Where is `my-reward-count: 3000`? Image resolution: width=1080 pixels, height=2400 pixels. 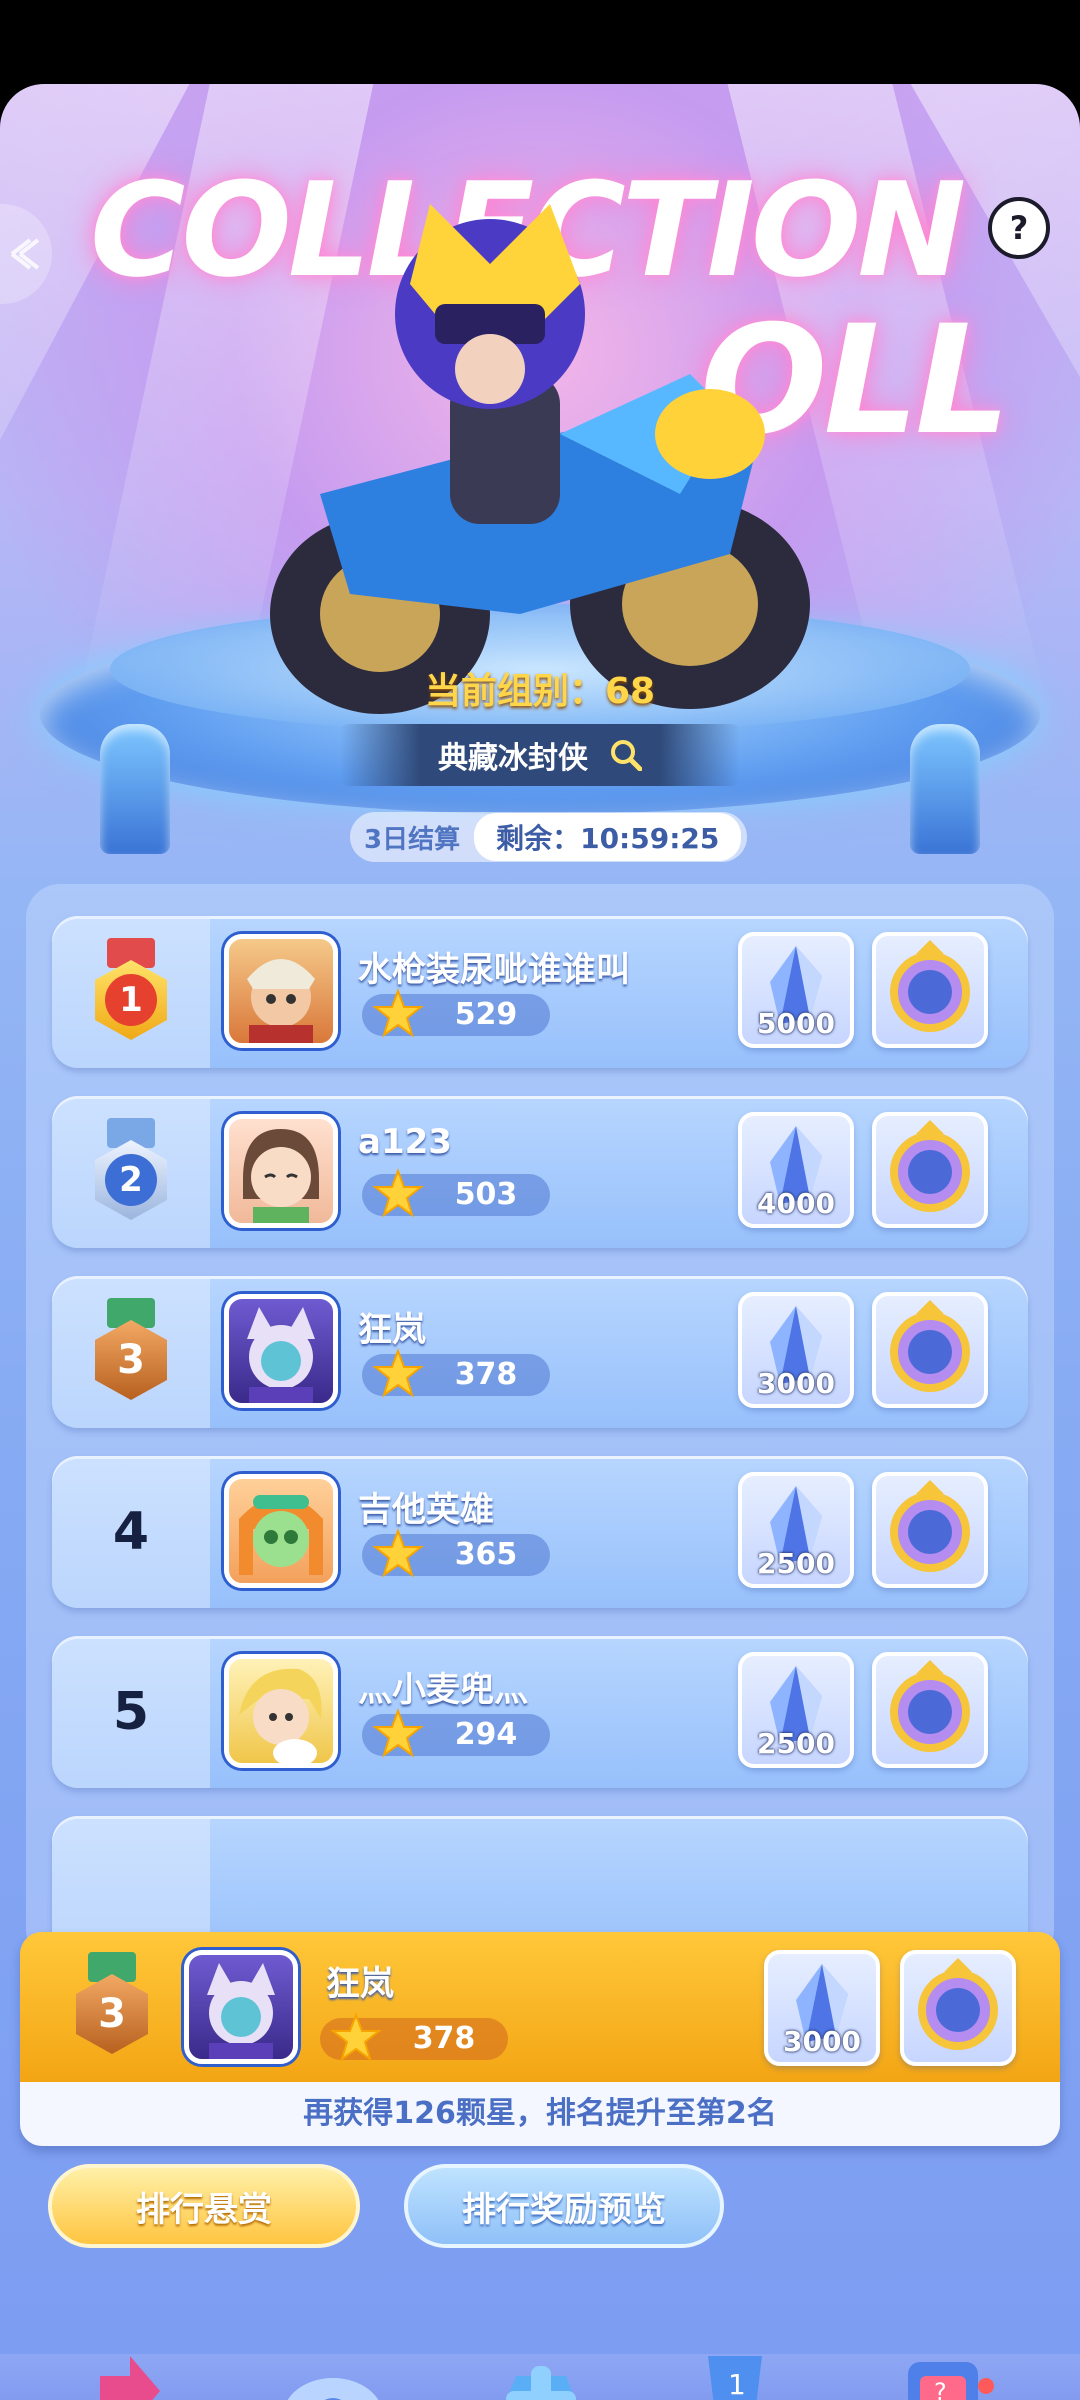
my-reward-count: 3000 is located at coordinates (822, 2041).